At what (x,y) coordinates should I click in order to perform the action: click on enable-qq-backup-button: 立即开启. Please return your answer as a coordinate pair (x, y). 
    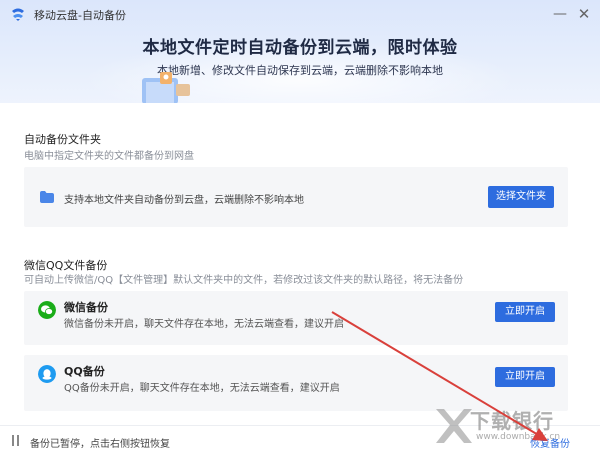
    Looking at the image, I should click on (525, 377).